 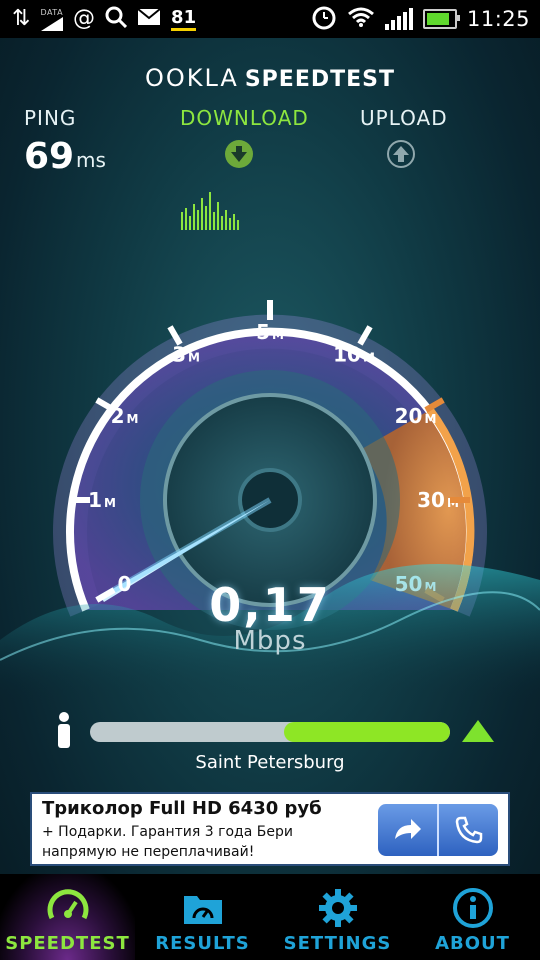 What do you see at coordinates (148, 852) in the screenshot?
I see `ad-text-line2: напрямую не переплачивай!` at bounding box center [148, 852].